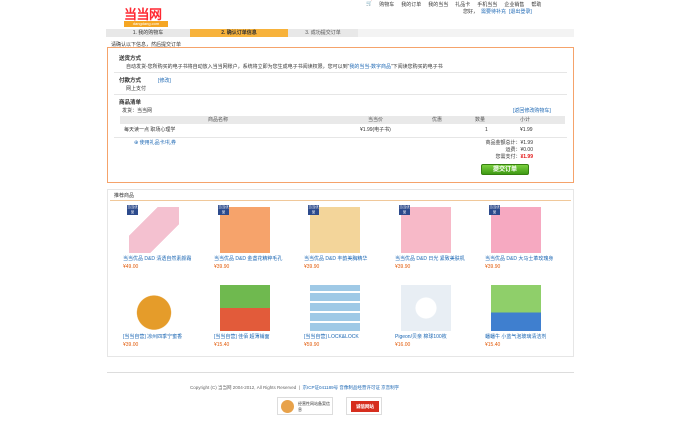 This screenshot has height=426, width=695. Describe the element at coordinates (160, 337) in the screenshot. I see `product-name: [当当自营] 凉州四季宁蜜香` at that location.